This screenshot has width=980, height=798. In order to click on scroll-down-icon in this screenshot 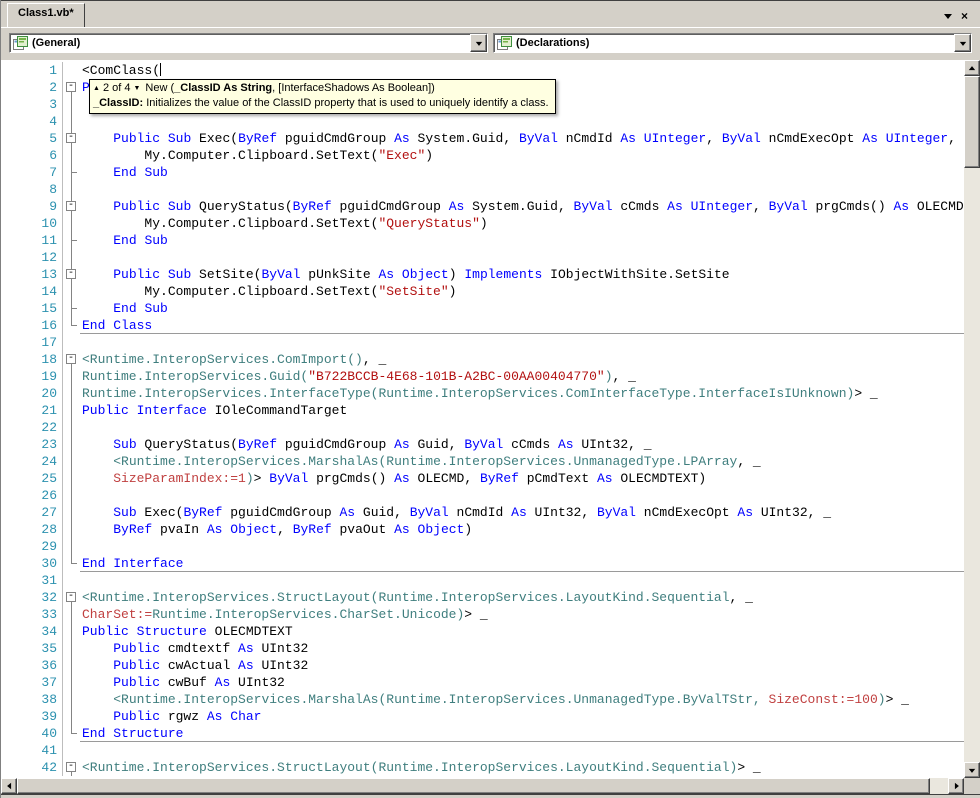, I will do `click(972, 770)`.